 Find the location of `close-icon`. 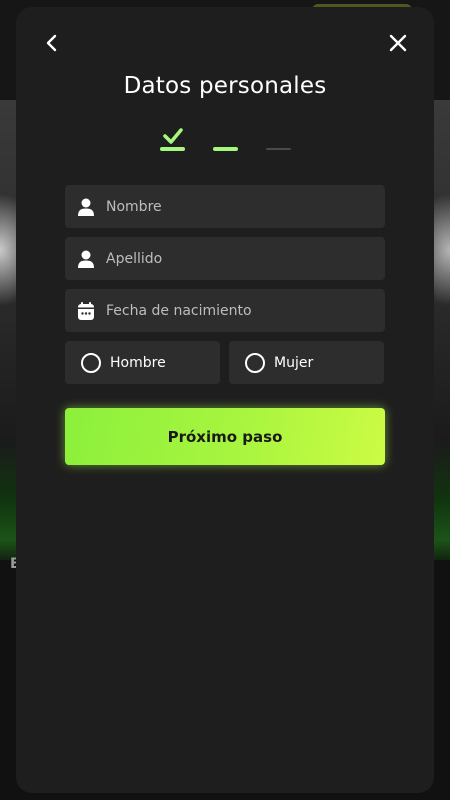

close-icon is located at coordinates (398, 43).